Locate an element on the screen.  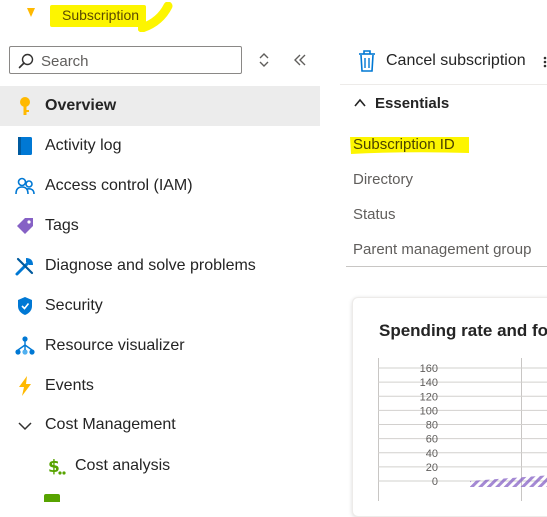
activity-log-icon is located at coordinates (25, 146).